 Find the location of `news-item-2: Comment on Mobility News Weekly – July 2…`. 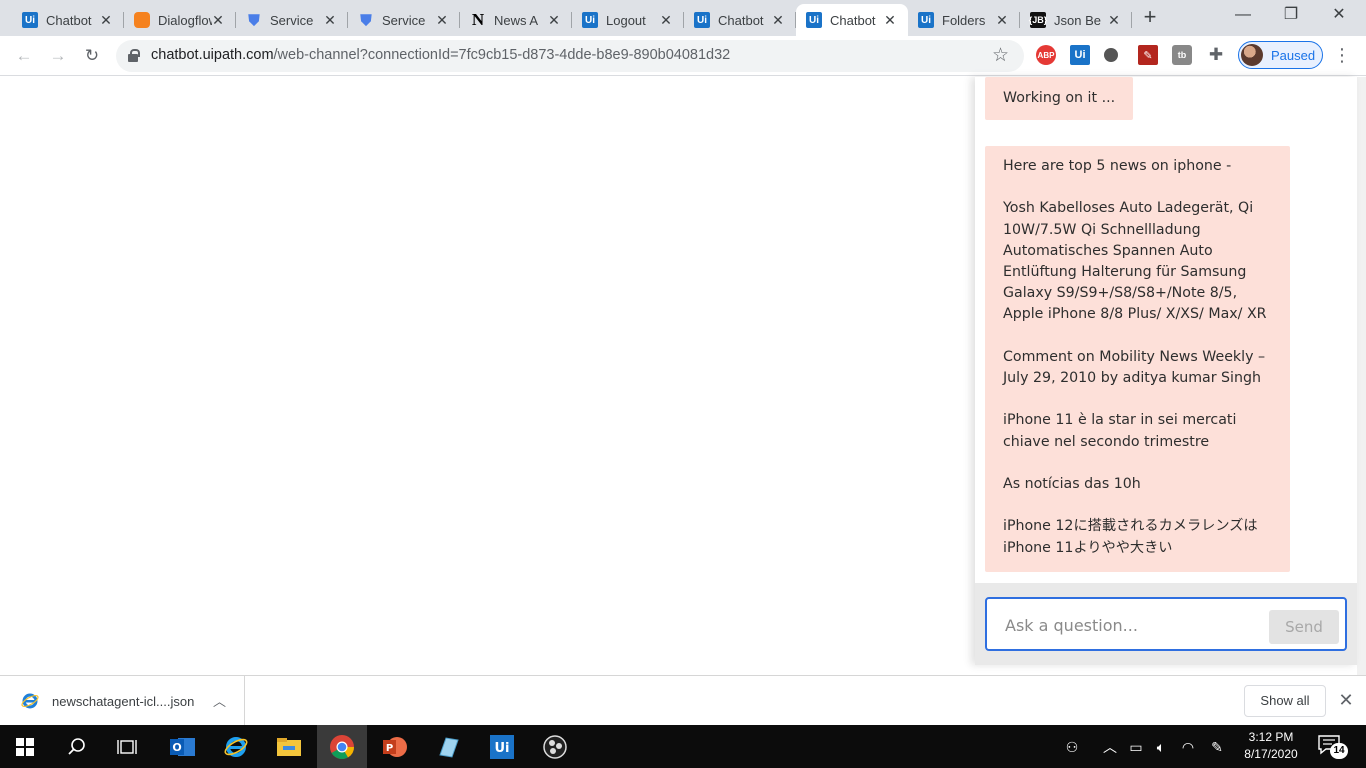

news-item-2: Comment on Mobility News Weekly – July 2… is located at coordinates (1134, 367).